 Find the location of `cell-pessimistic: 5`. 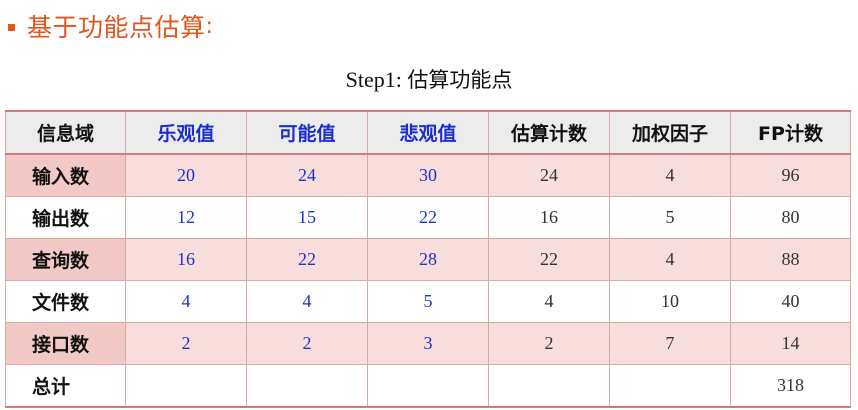

cell-pessimistic: 5 is located at coordinates (428, 301).